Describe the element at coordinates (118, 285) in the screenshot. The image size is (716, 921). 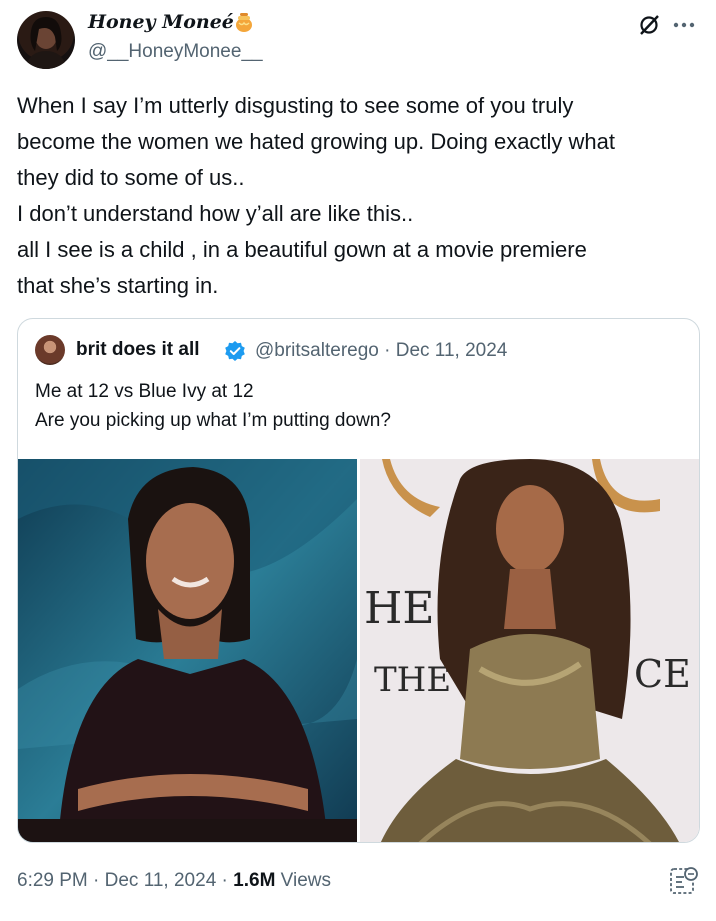
I see `tweet-line: that she’s starting in.` at that location.